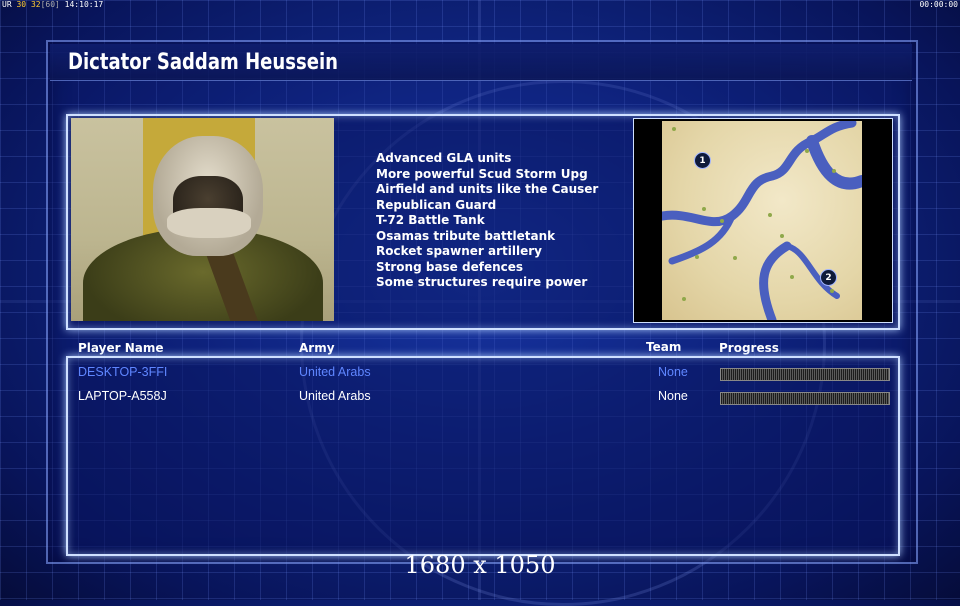 This screenshot has width=960, height=606. I want to click on status-value-3: [60], so click(50, 4).